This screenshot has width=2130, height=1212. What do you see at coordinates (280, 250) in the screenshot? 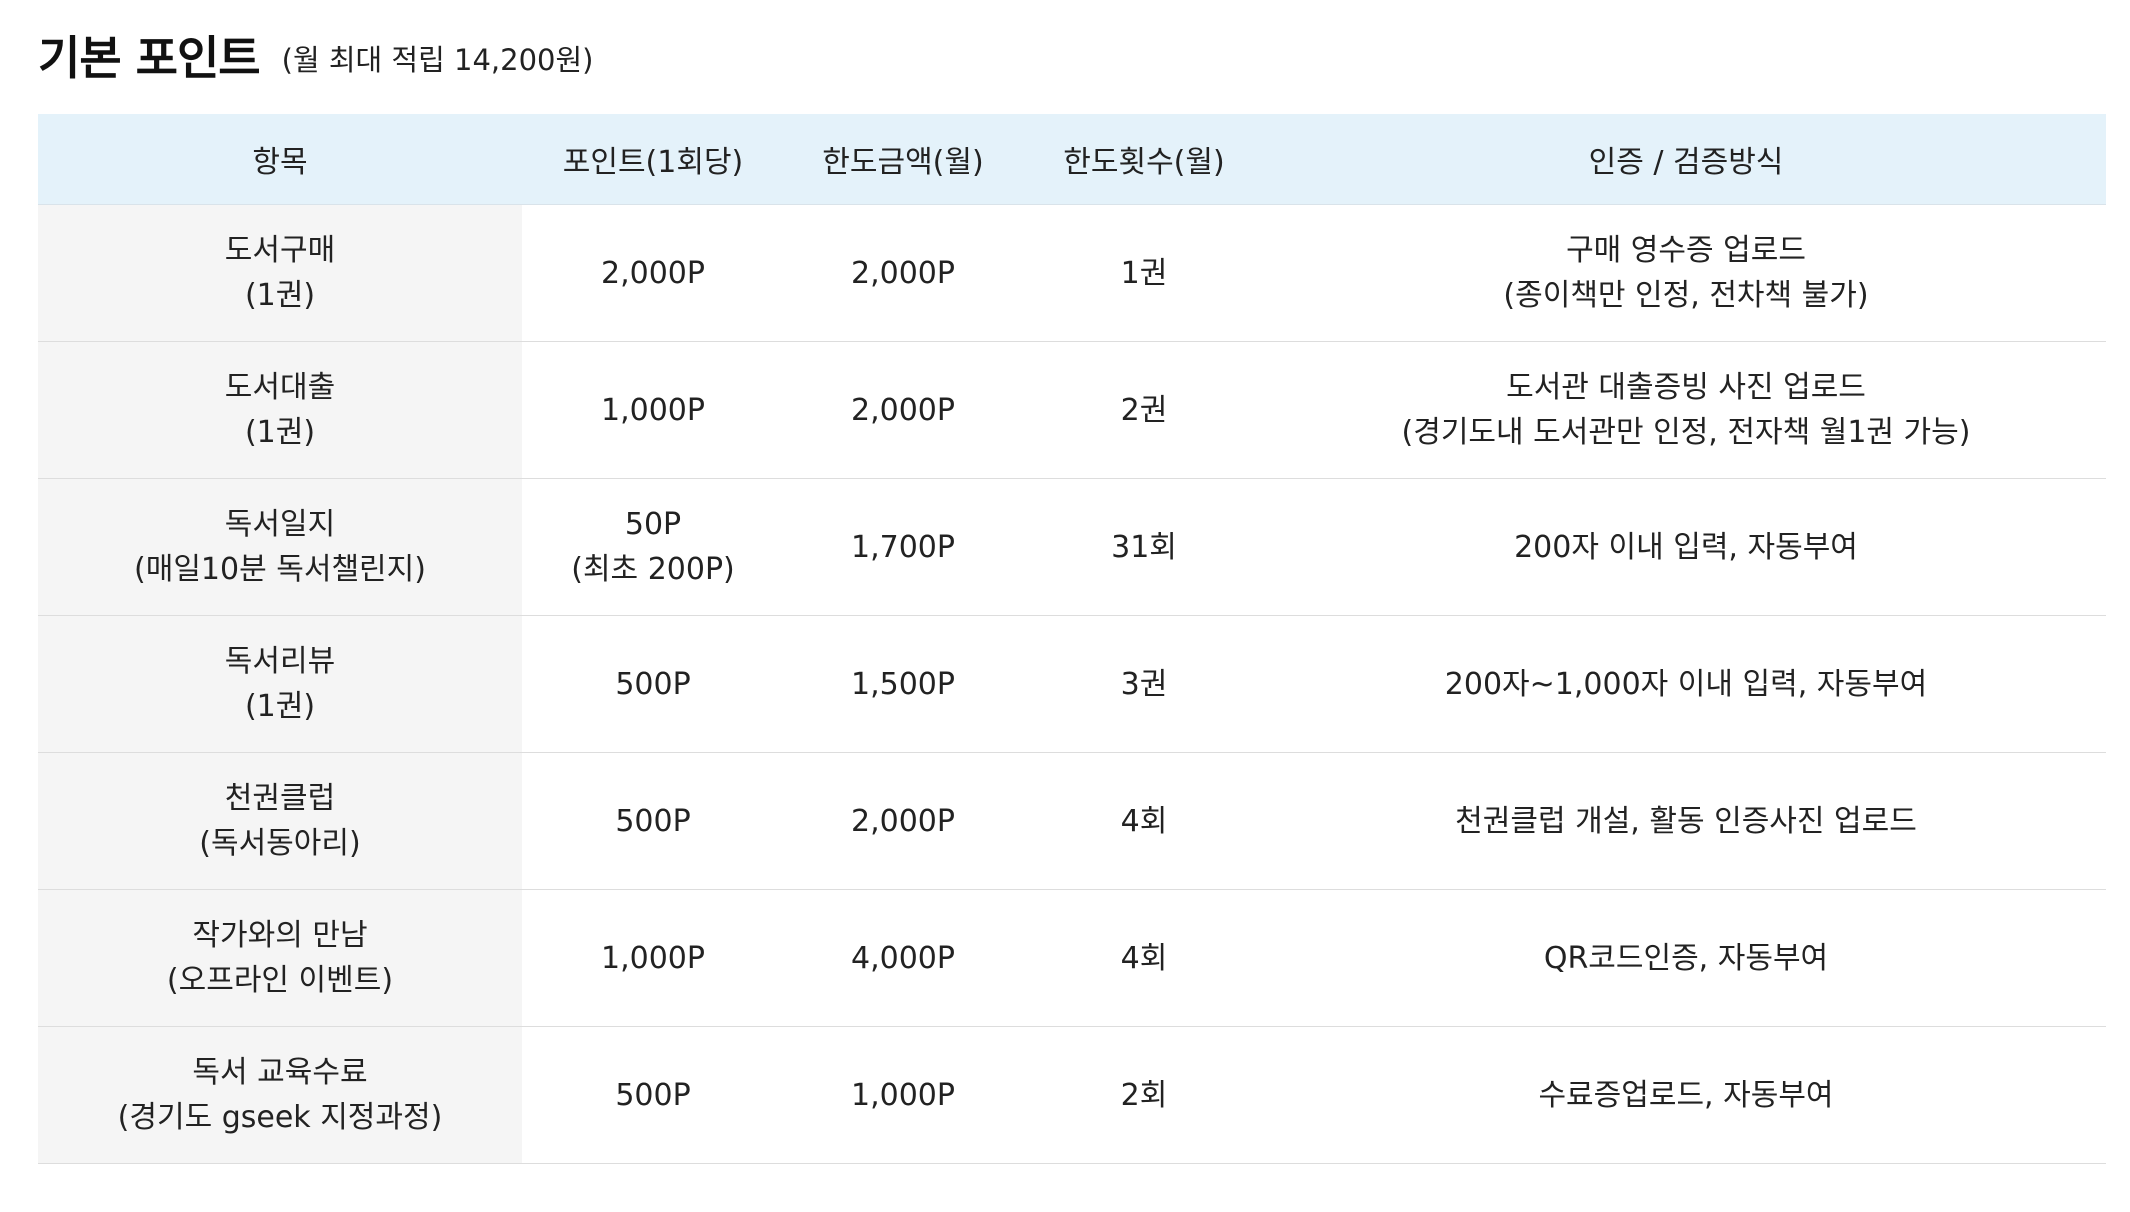
I see `item-name: 도서구매` at bounding box center [280, 250].